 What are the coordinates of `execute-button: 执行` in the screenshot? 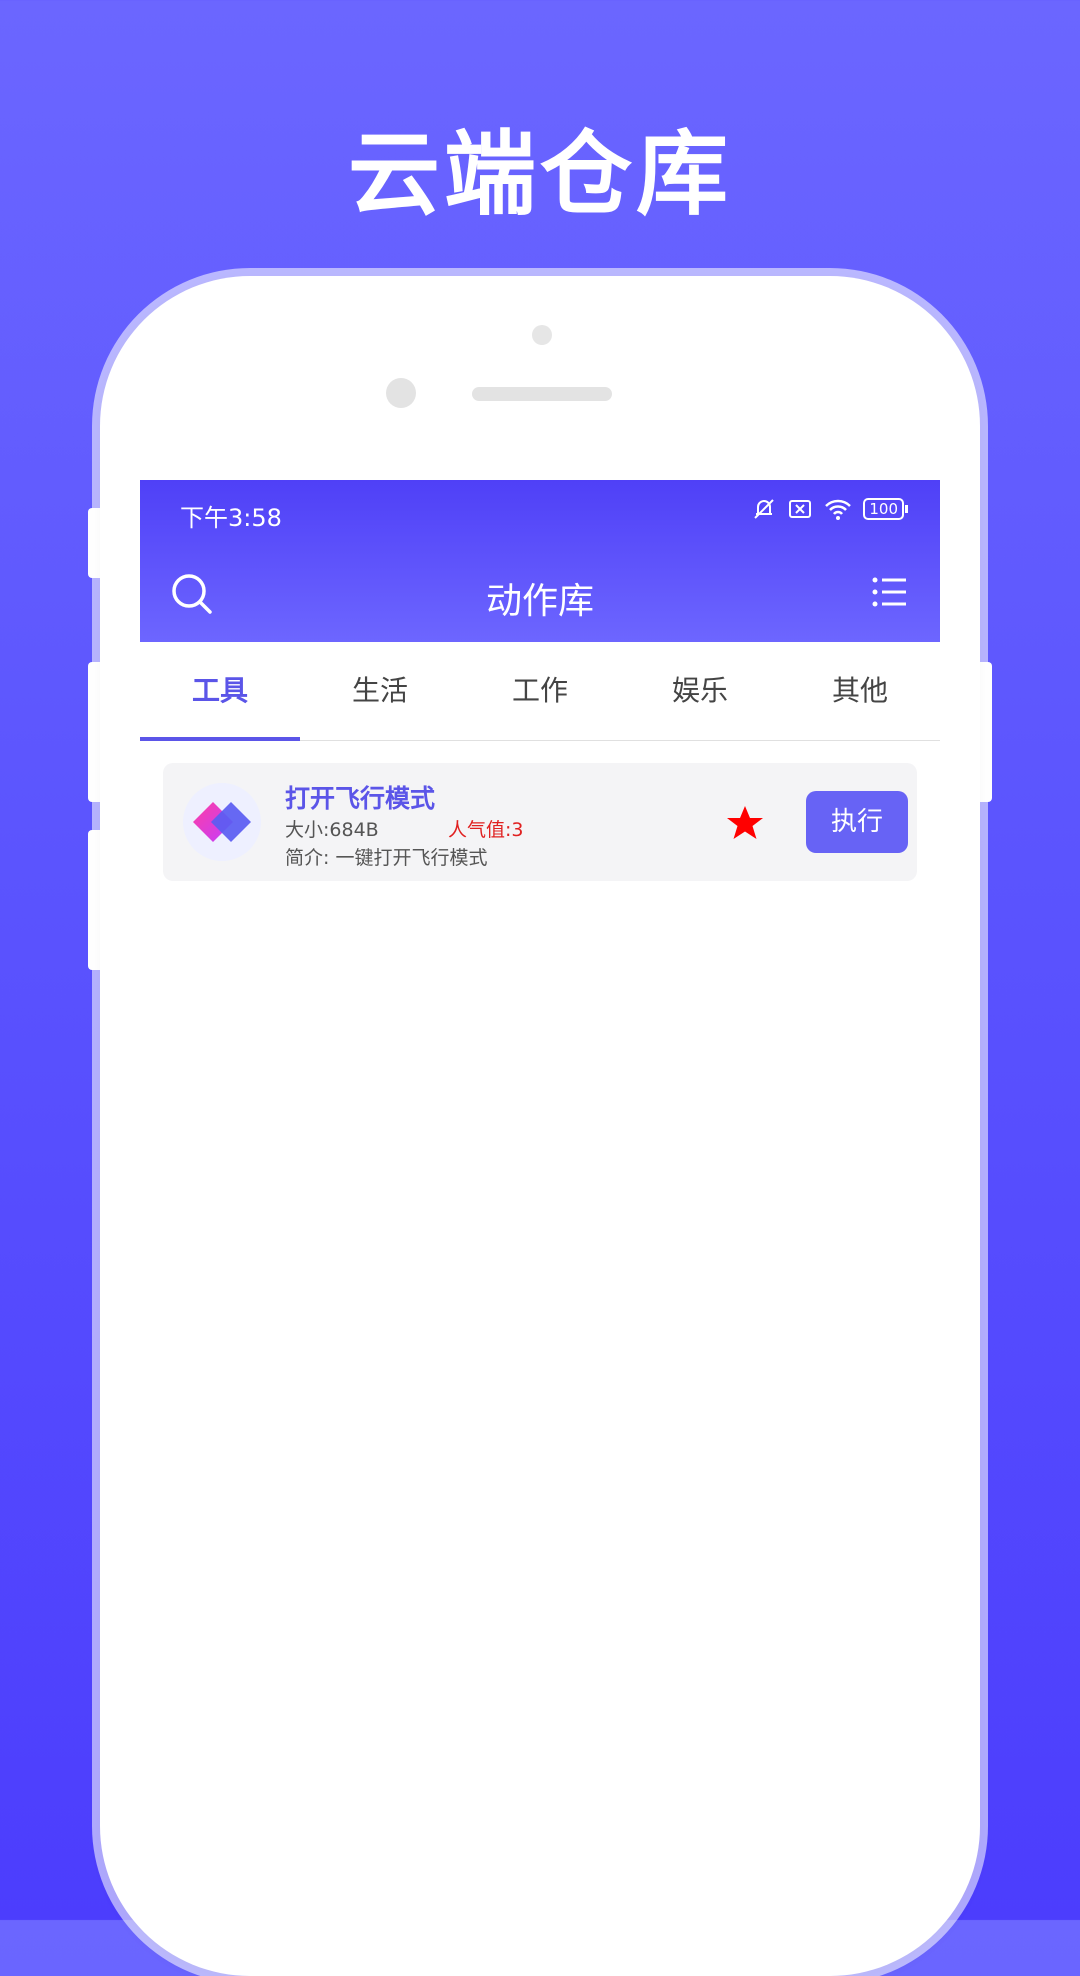 It's located at (857, 822).